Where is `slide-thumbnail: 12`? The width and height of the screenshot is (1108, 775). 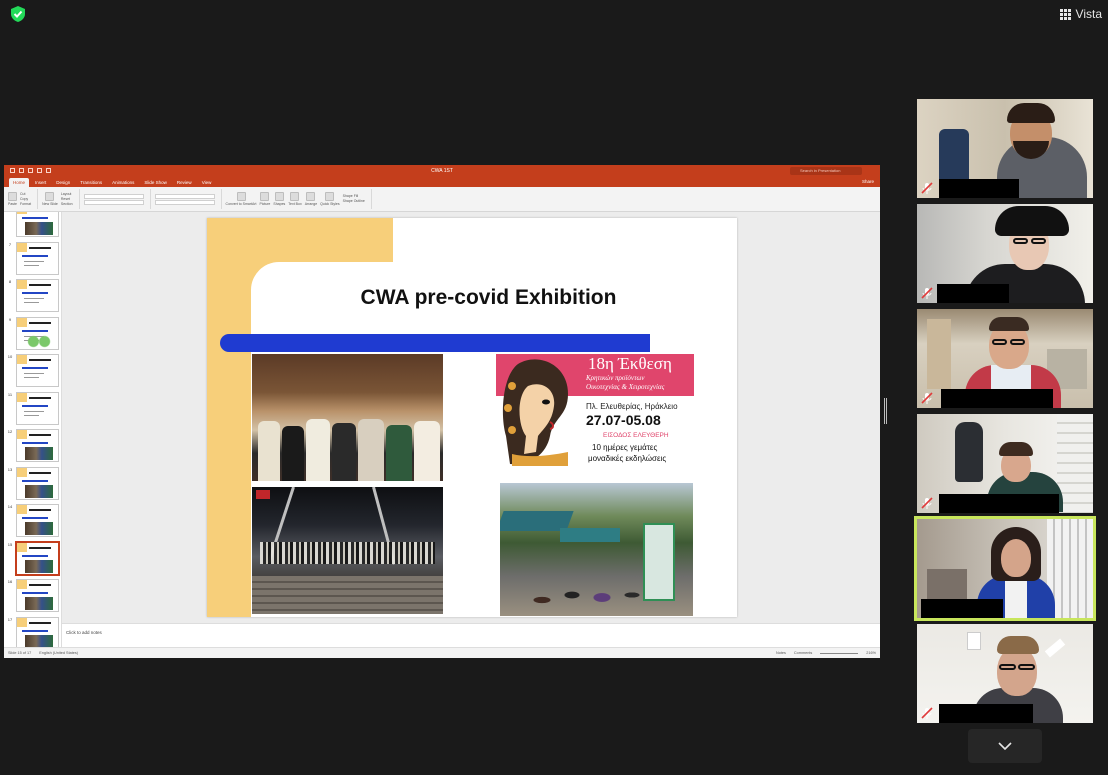
slide-thumbnail: 12 is located at coordinates (33, 446).